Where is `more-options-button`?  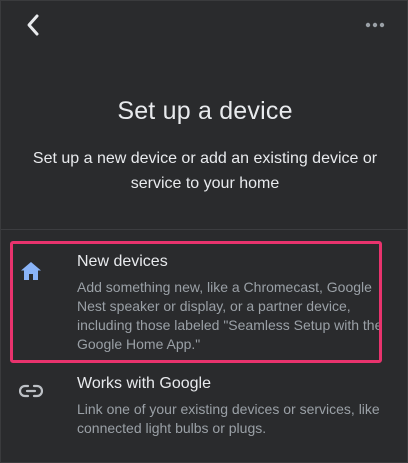
more-options-button is located at coordinates (375, 25).